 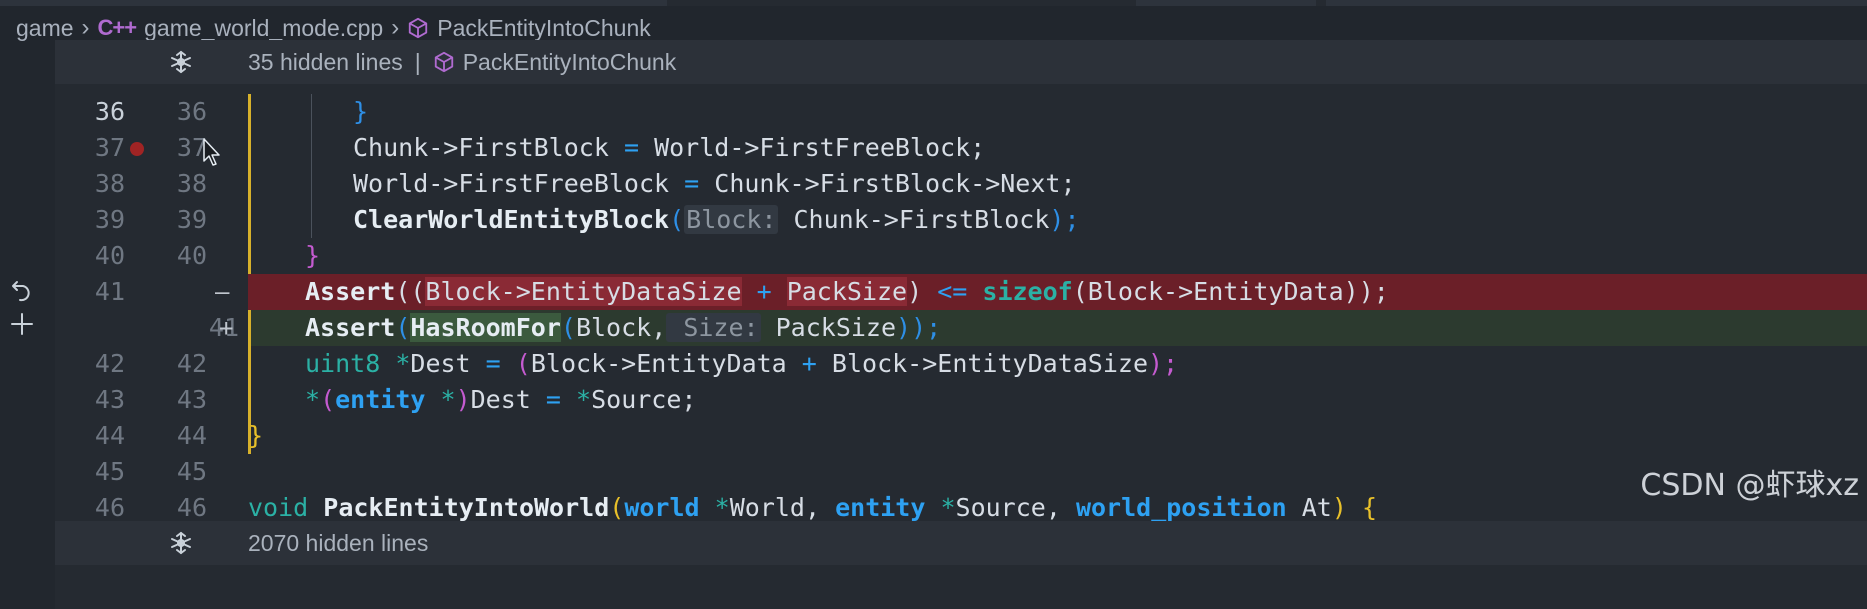 I want to click on line-number-new: 40, so click(x=191, y=255).